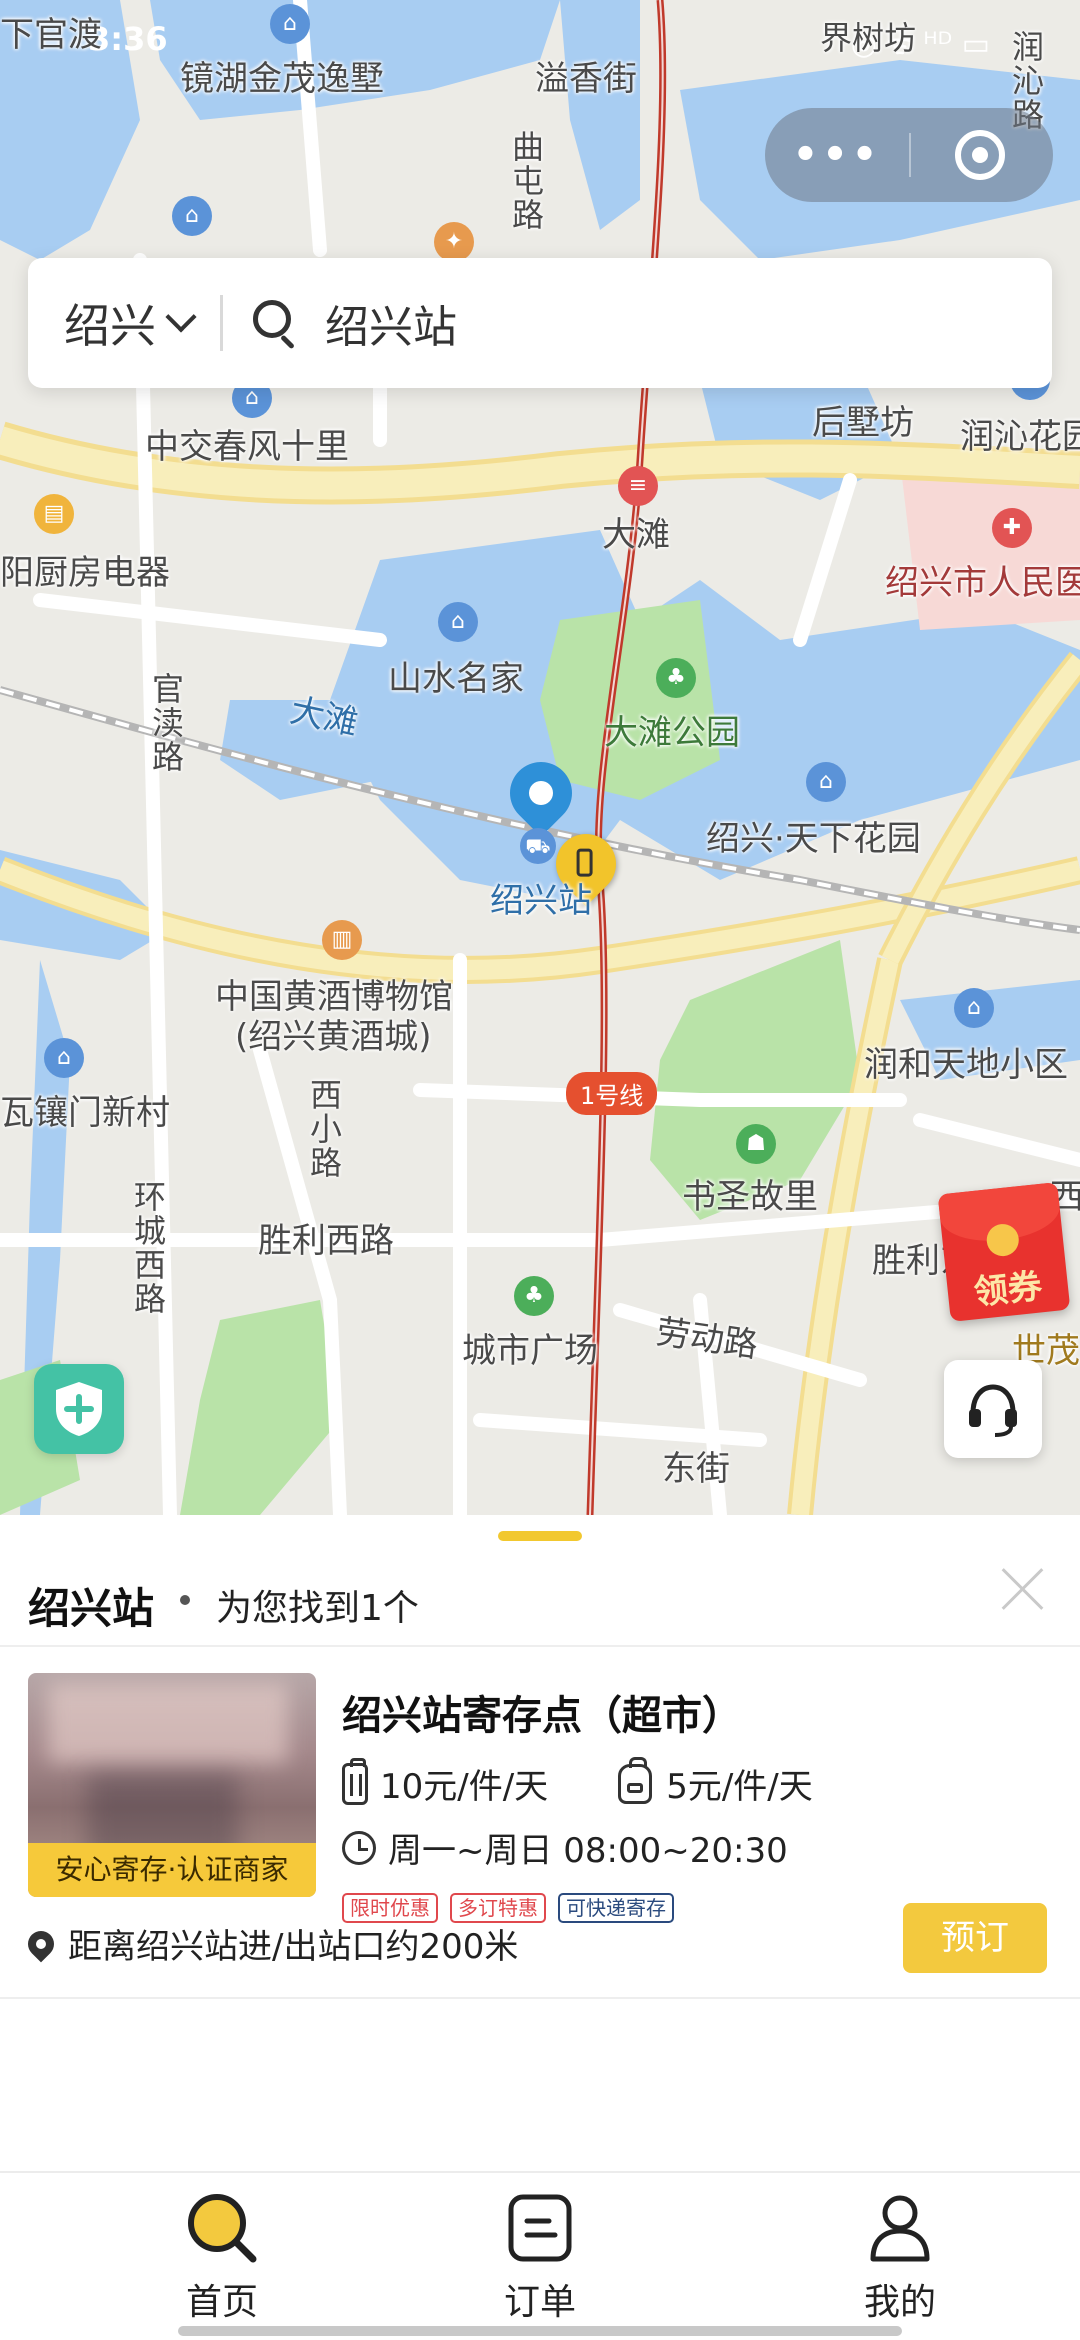  Describe the element at coordinates (672, 733) in the screenshot. I see `map-label: 大滩公园` at that location.